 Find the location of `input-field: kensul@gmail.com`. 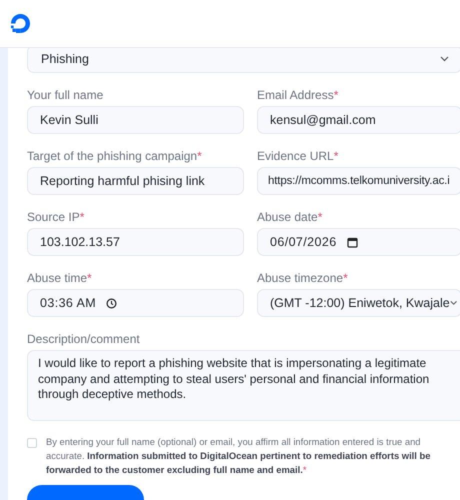

input-field: kensul@gmail.com is located at coordinates (358, 120).